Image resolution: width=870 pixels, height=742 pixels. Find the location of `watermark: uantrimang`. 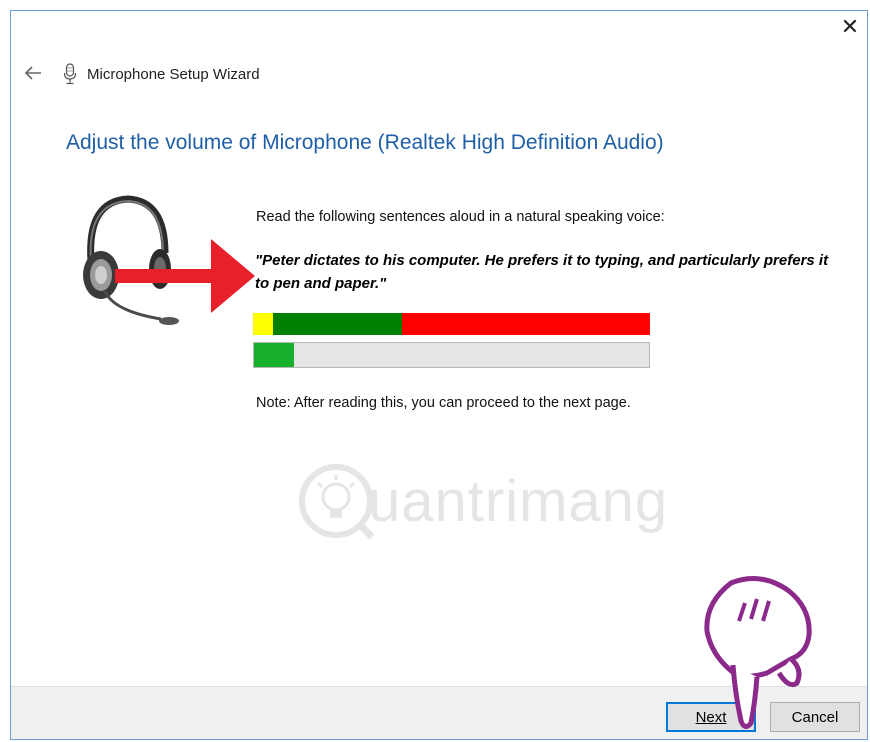

watermark: uantrimang is located at coordinates (491, 501).